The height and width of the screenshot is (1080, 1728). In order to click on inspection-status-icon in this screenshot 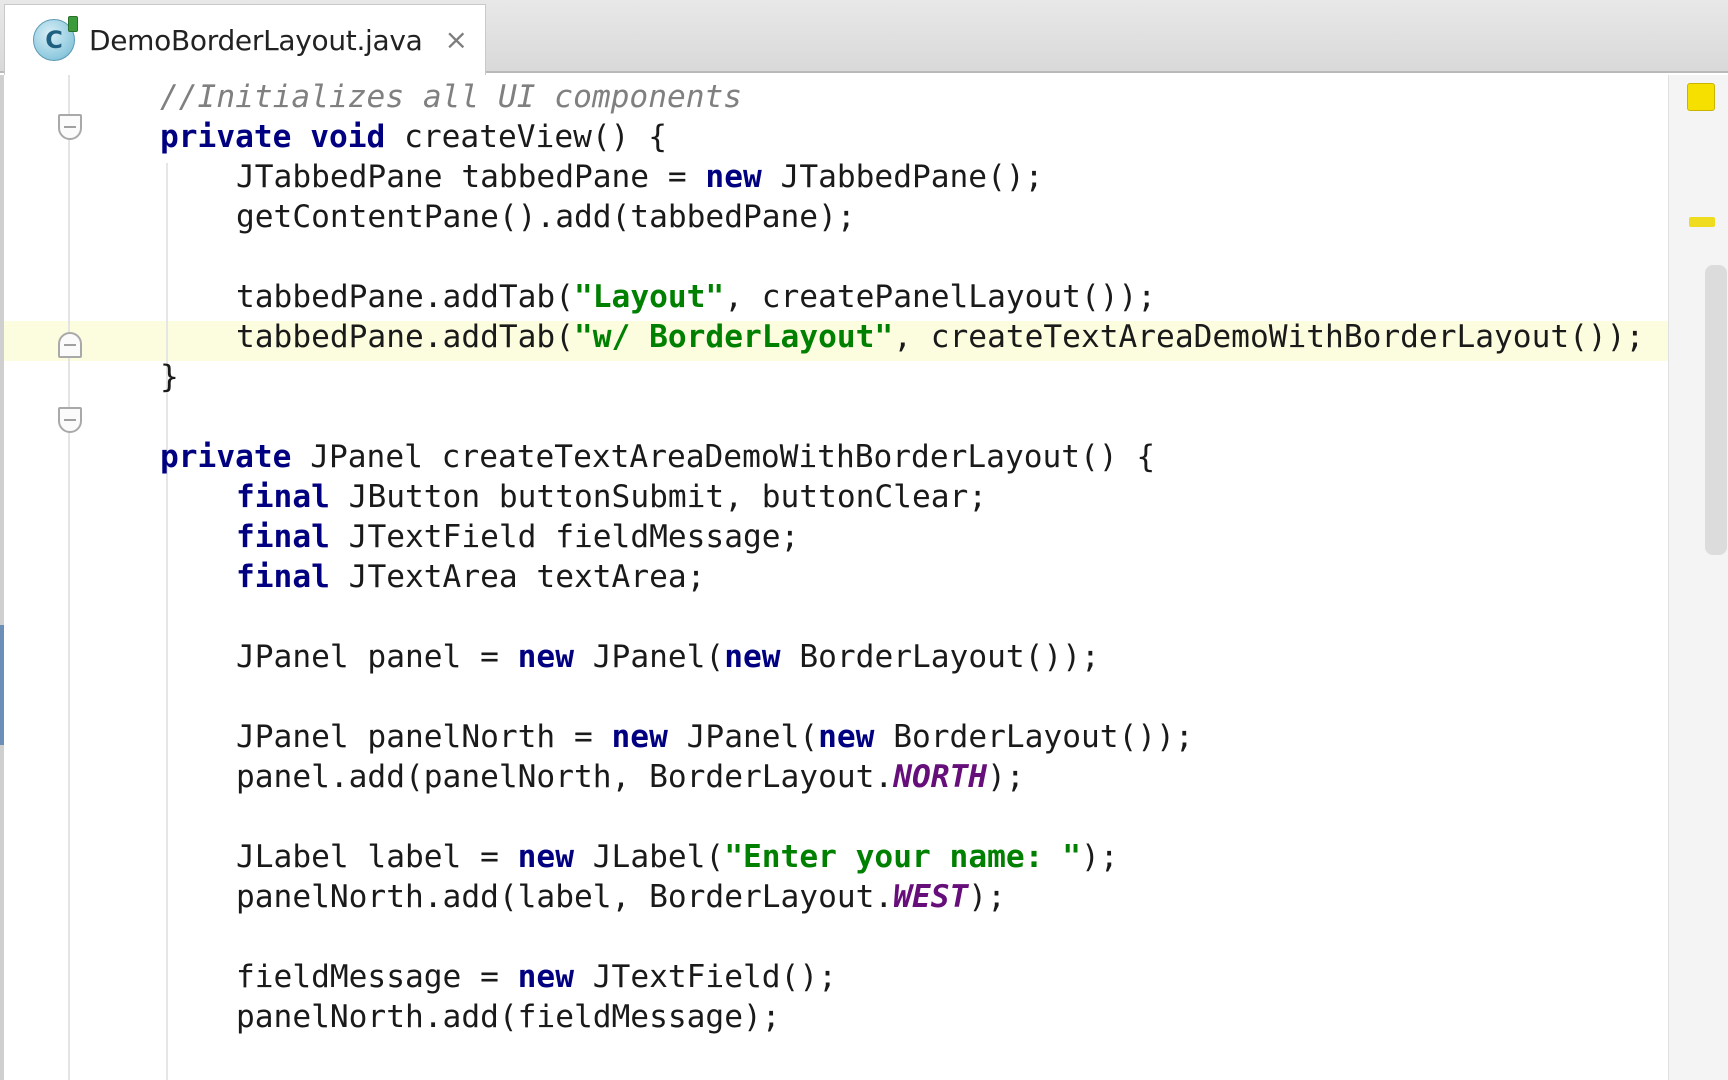, I will do `click(1701, 97)`.